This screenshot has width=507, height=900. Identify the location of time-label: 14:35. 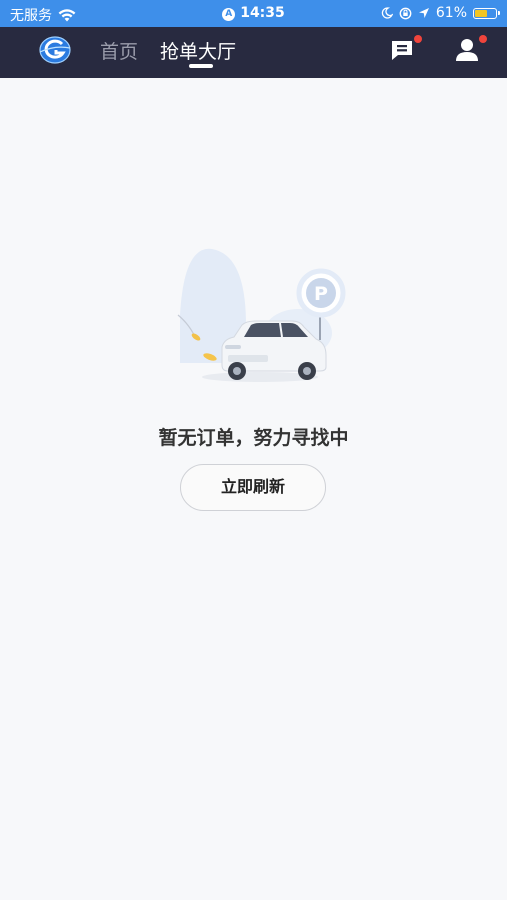
(262, 13).